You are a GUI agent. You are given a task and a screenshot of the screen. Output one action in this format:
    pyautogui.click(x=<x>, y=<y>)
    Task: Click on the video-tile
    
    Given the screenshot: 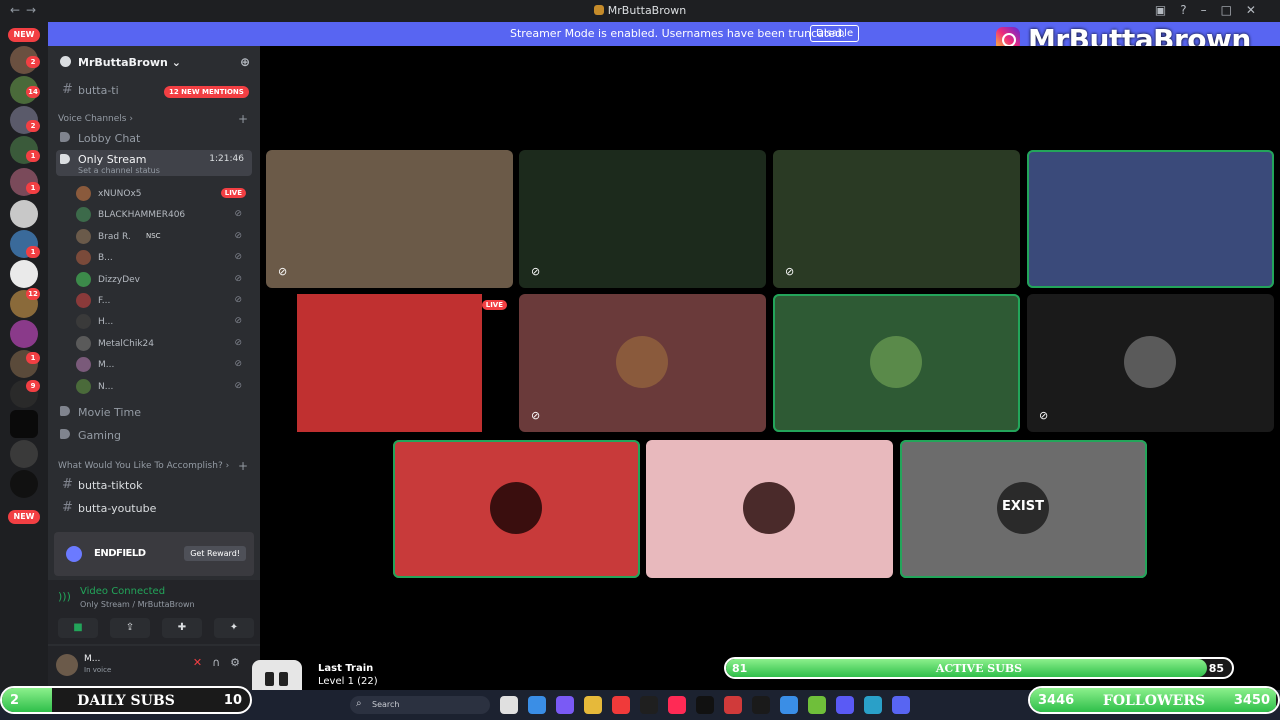 What is the action you would take?
    pyautogui.click(x=1150, y=219)
    